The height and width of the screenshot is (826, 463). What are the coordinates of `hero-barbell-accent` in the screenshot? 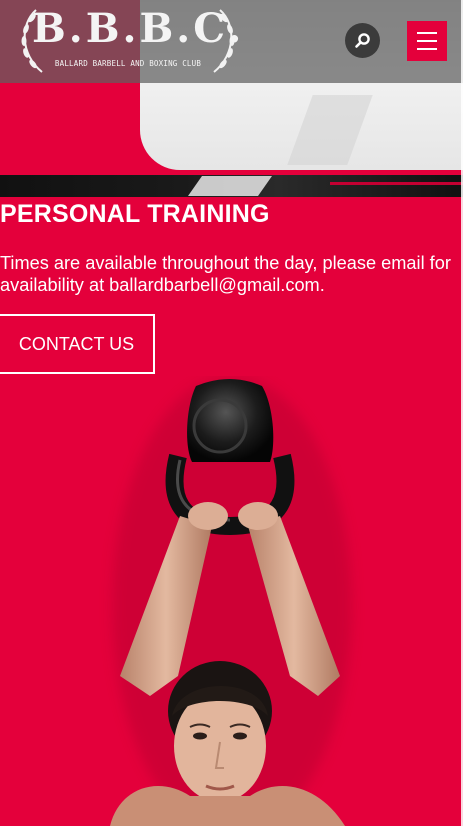 It's located at (396, 183).